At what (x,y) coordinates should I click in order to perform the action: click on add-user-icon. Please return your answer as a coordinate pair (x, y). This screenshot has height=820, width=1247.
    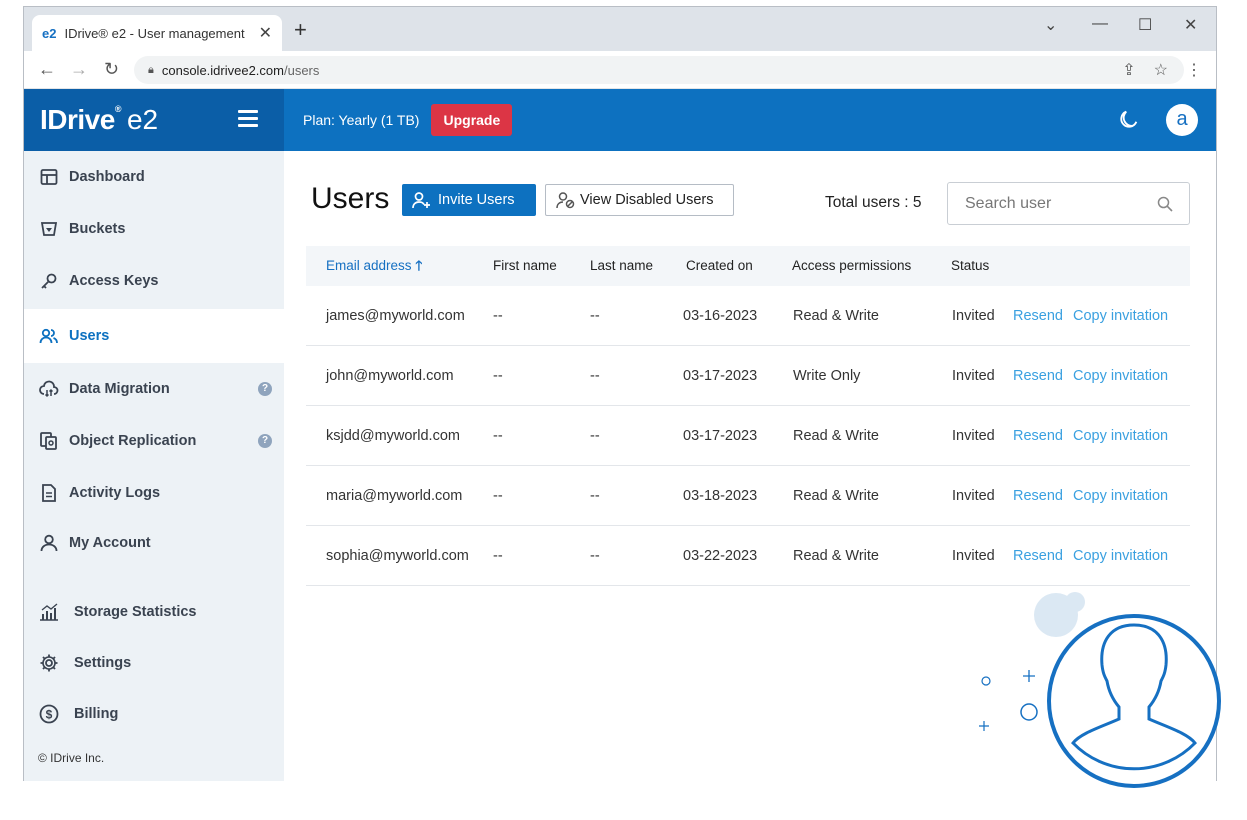
    Looking at the image, I should click on (421, 200).